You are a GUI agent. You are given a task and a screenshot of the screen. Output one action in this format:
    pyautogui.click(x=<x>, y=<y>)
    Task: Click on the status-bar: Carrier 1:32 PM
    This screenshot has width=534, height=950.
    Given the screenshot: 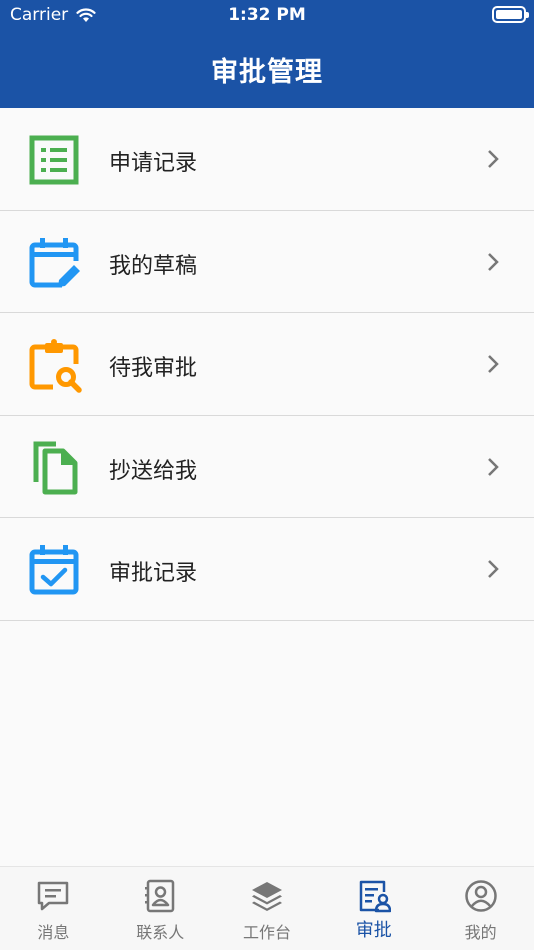 What is the action you would take?
    pyautogui.click(x=267, y=15)
    